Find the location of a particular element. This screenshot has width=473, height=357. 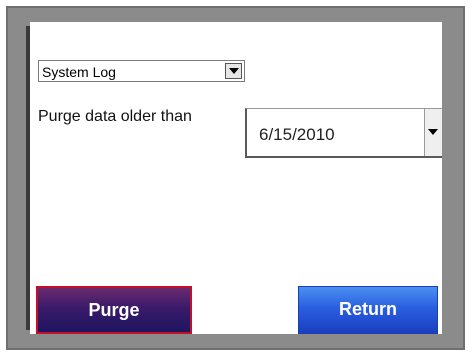

return-button: Return is located at coordinates (368, 310).